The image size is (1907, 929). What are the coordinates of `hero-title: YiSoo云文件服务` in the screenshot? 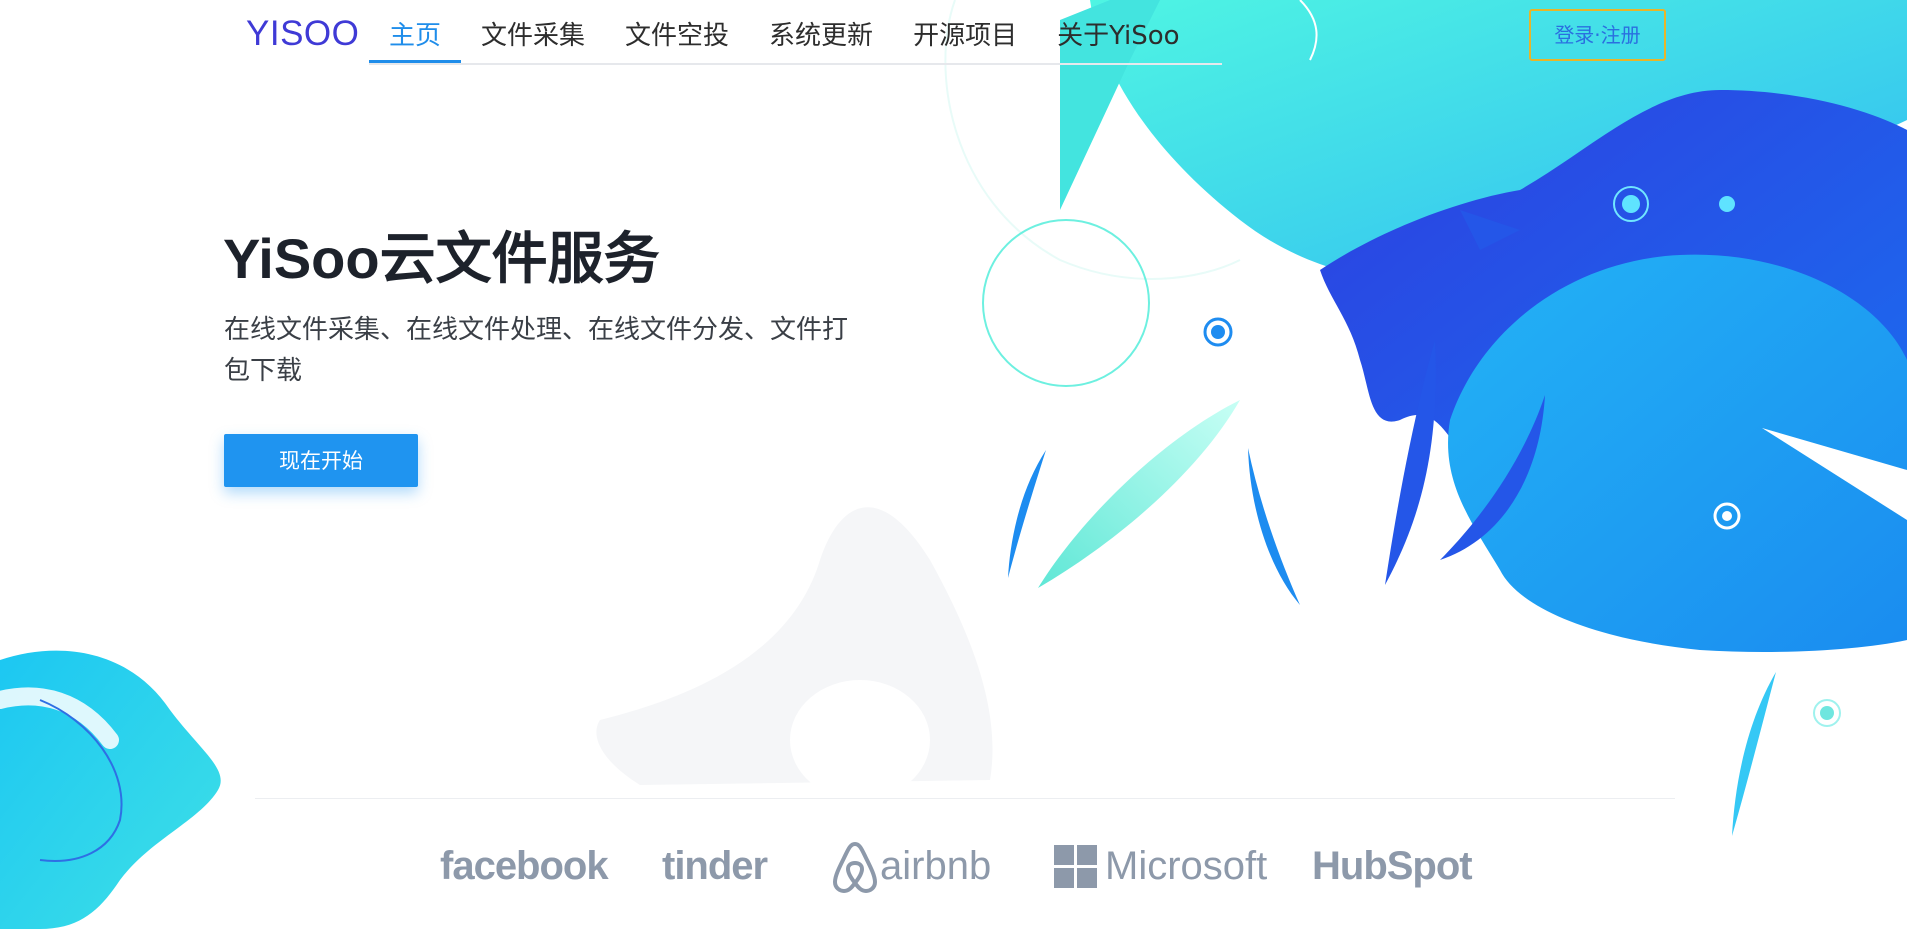 It's located at (441, 258).